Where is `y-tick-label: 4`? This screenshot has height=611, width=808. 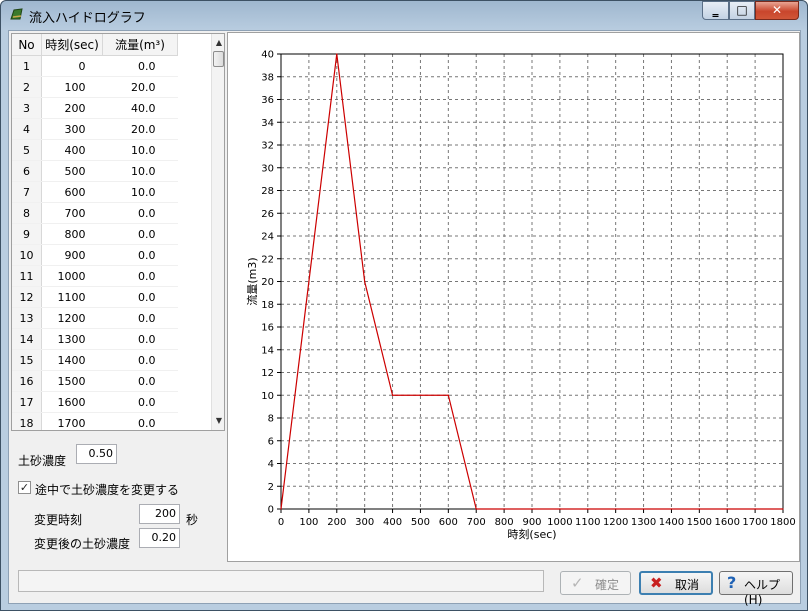 y-tick-label: 4 is located at coordinates (271, 464).